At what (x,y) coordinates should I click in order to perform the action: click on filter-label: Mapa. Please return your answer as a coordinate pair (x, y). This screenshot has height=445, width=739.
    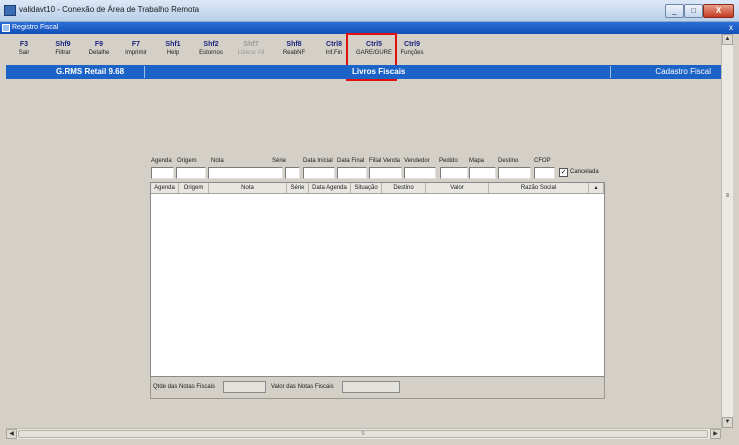
    Looking at the image, I should click on (477, 161).